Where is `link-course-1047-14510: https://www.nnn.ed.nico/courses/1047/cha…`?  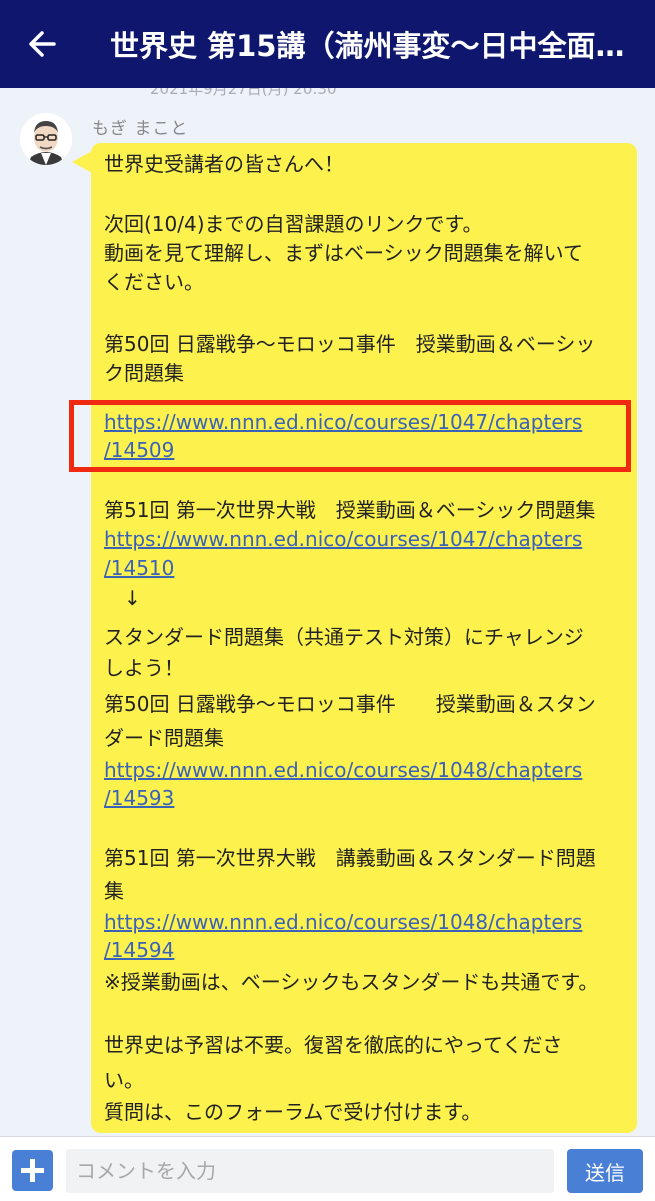 link-course-1047-14510: https://www.nnn.ed.nico/courses/1047/cha… is located at coordinates (343, 539).